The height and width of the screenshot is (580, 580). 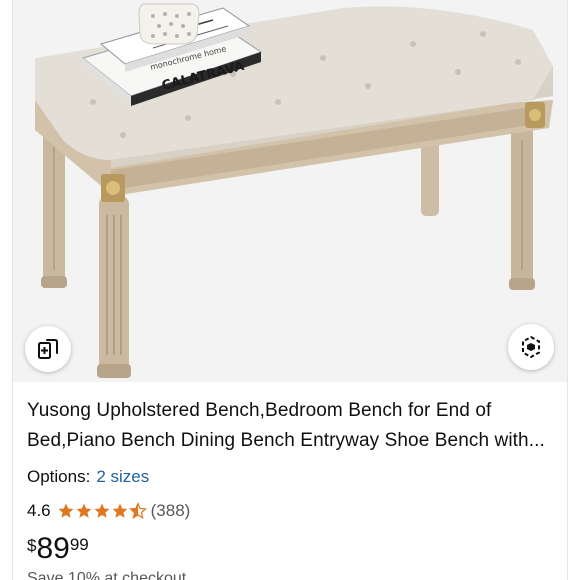 I want to click on price-symbol: $, so click(x=32, y=545).